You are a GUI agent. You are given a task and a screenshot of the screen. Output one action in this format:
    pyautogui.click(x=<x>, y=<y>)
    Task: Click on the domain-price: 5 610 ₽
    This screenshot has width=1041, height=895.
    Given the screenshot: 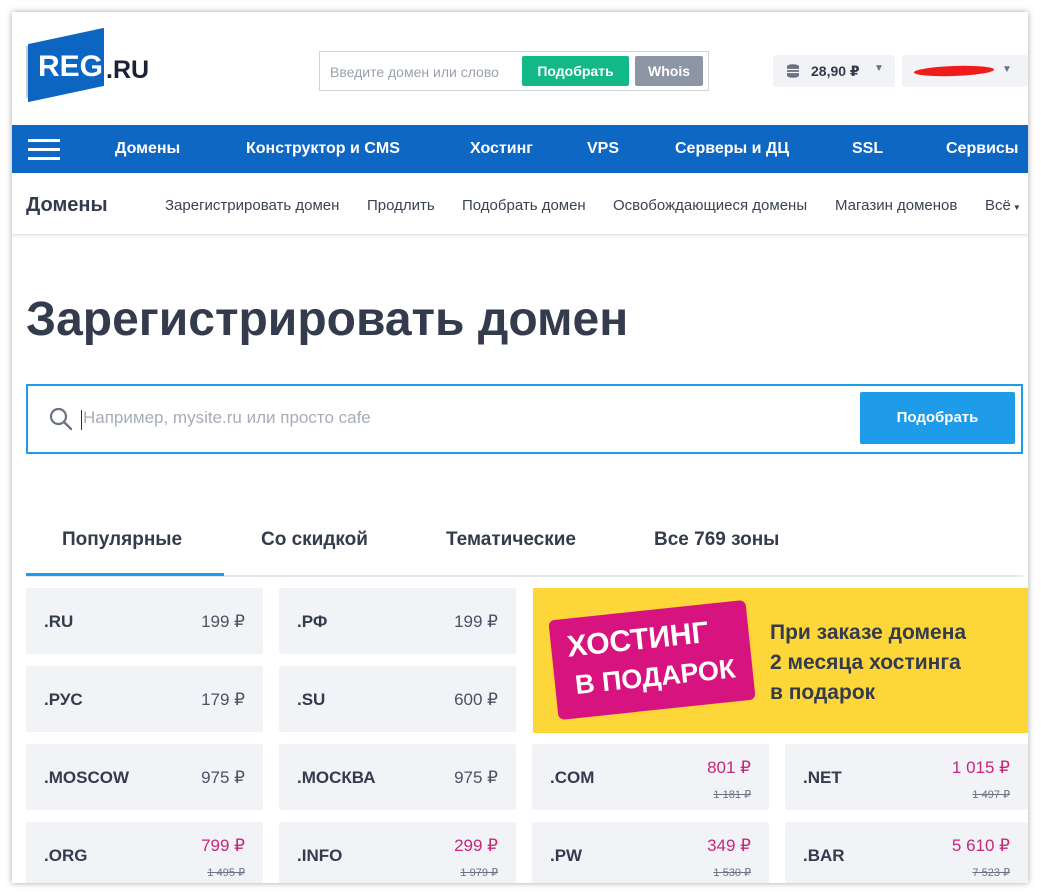 What is the action you would take?
    pyautogui.click(x=980, y=845)
    